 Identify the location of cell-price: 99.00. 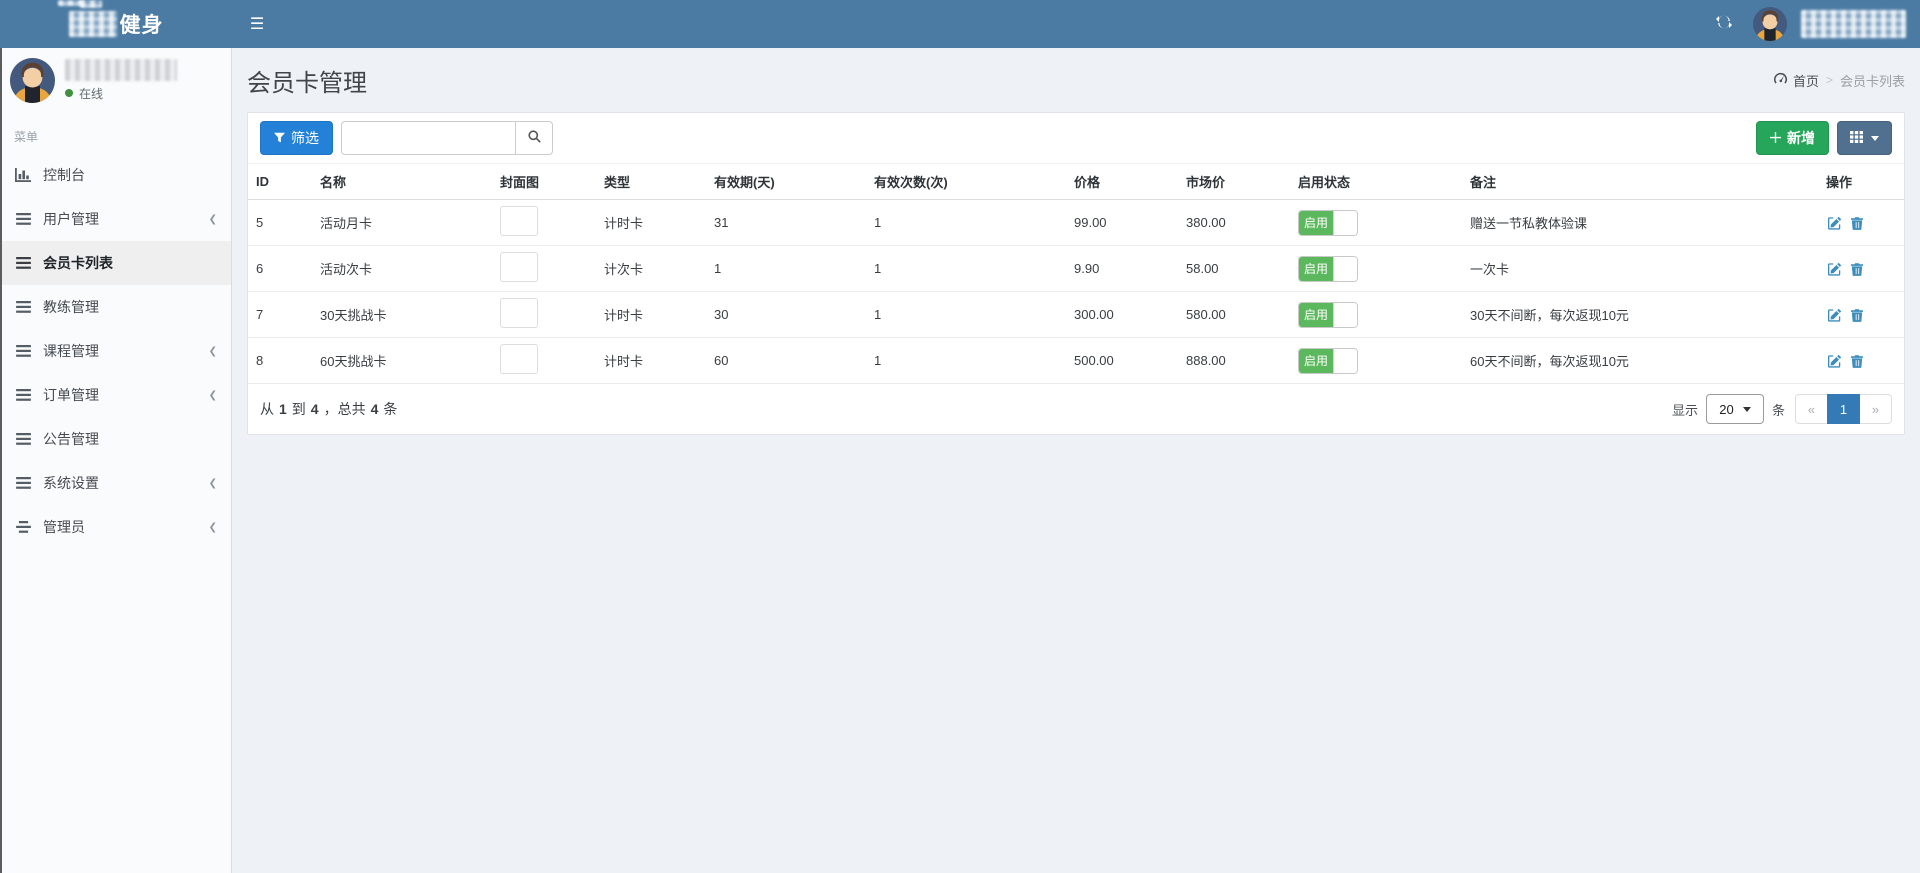
(1090, 222).